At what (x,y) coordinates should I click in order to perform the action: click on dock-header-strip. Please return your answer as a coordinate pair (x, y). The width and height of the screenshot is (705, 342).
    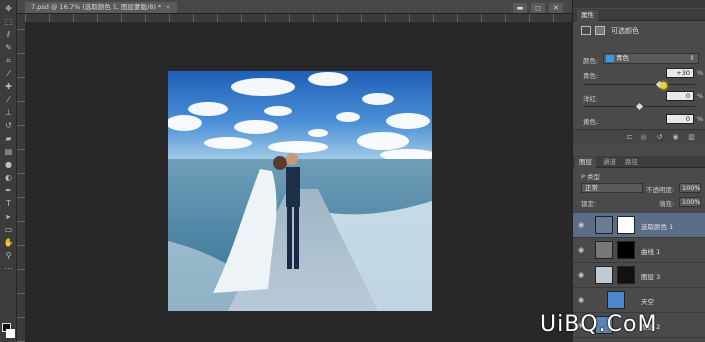
    Looking at the image, I should click on (639, 4).